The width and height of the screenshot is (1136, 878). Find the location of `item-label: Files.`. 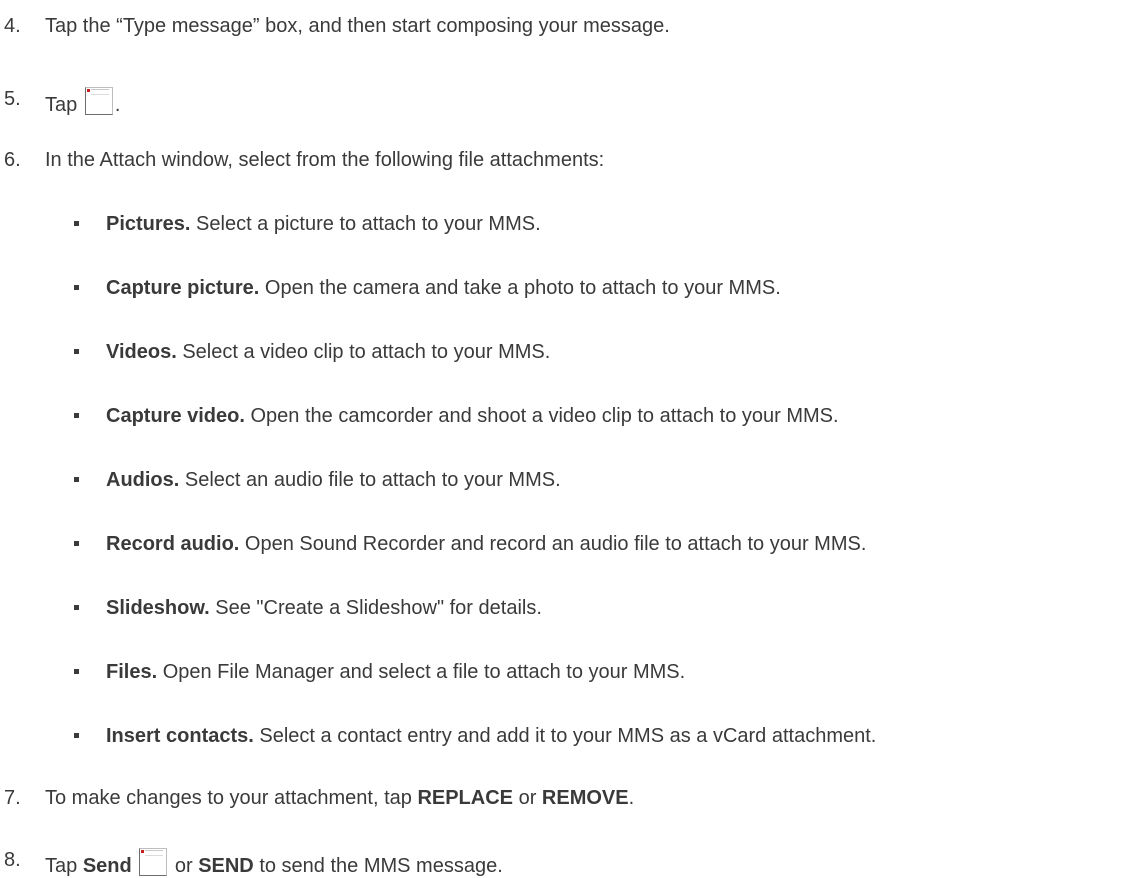

item-label: Files. is located at coordinates (132, 672).